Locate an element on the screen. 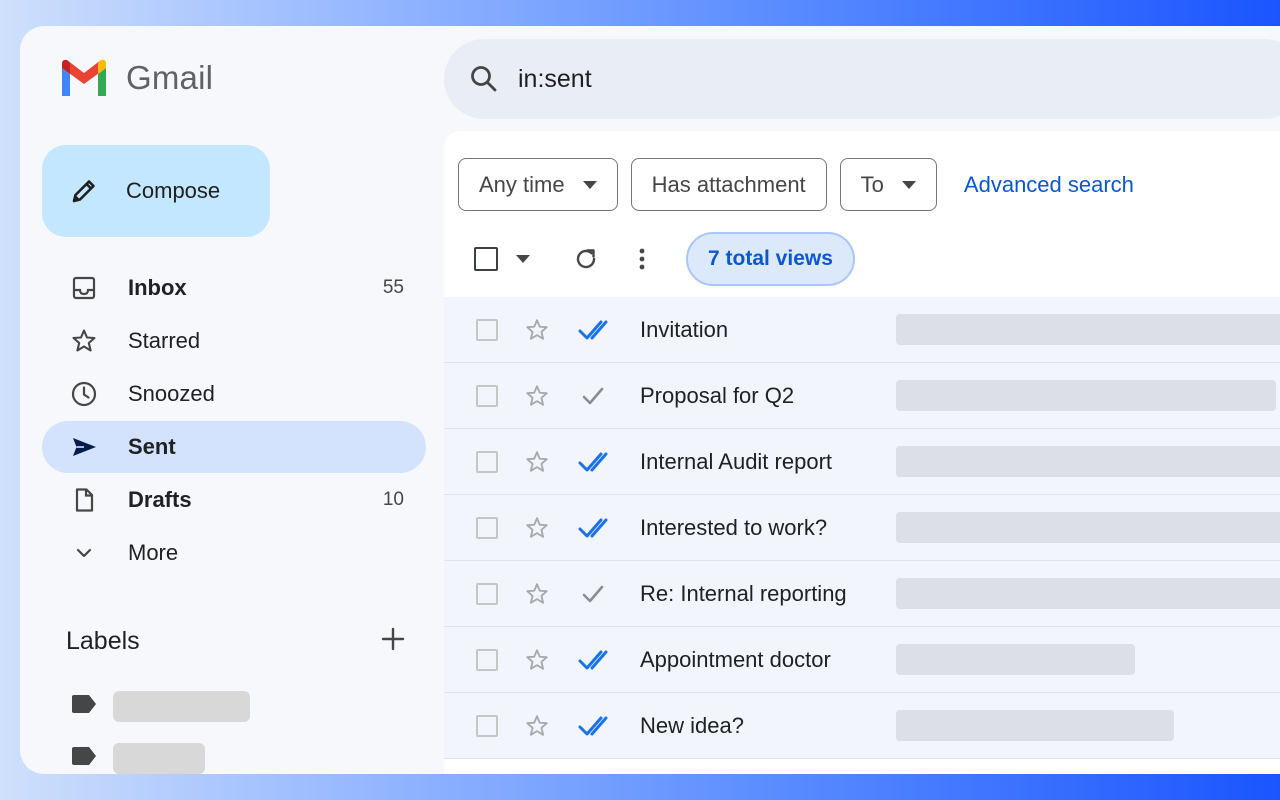  total-views-badge: 7 total views is located at coordinates (770, 259).